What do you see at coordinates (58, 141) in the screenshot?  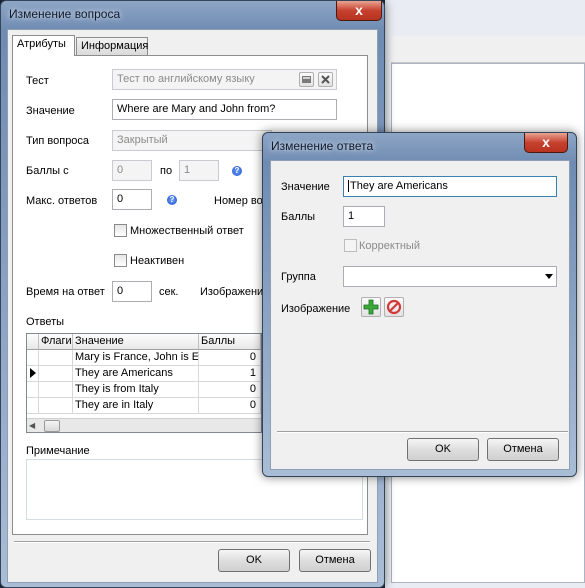 I see `question-type-label: Тип вопроса` at bounding box center [58, 141].